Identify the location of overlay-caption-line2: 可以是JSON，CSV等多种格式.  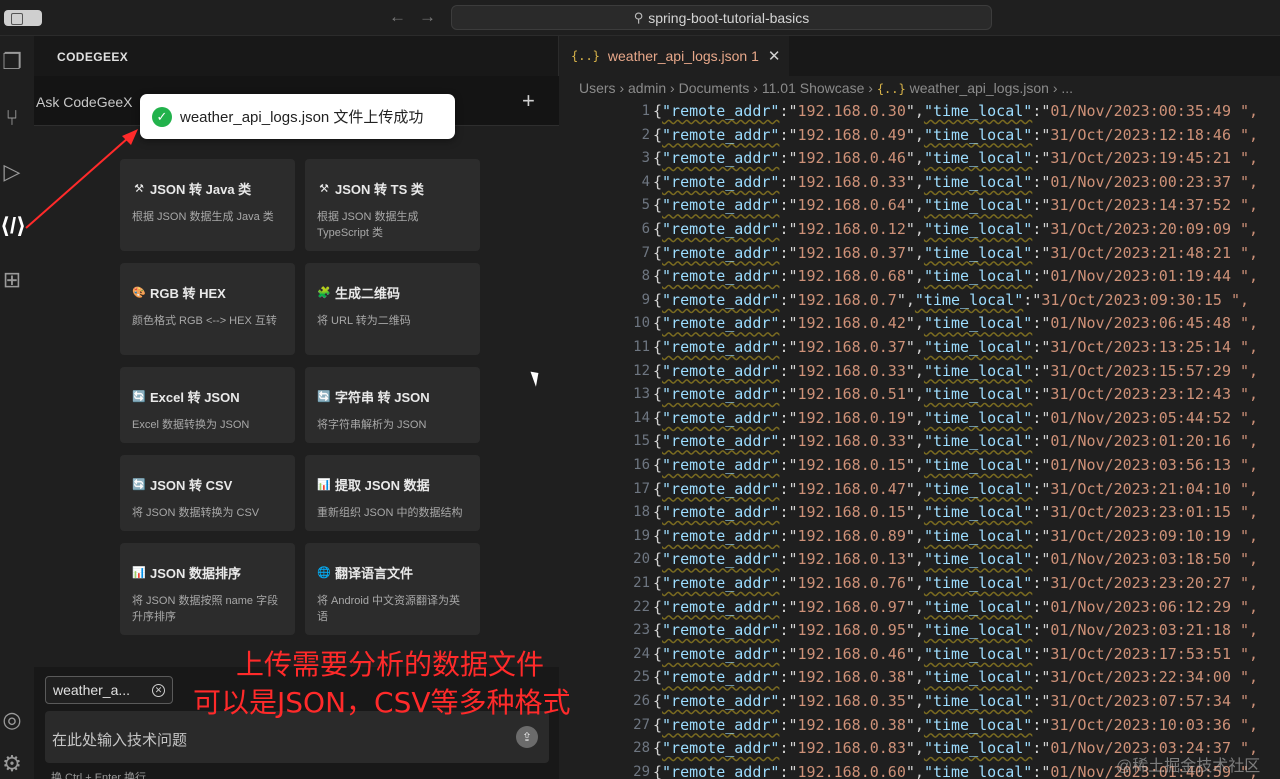
(382, 702).